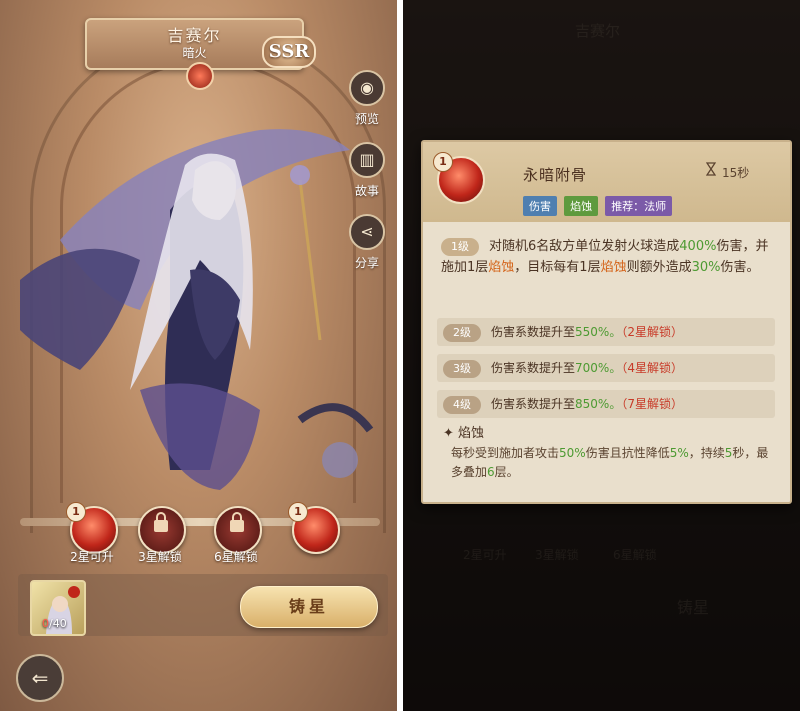 This screenshot has height=711, width=800. I want to click on level-1-text: 伤害。, so click(740, 267).